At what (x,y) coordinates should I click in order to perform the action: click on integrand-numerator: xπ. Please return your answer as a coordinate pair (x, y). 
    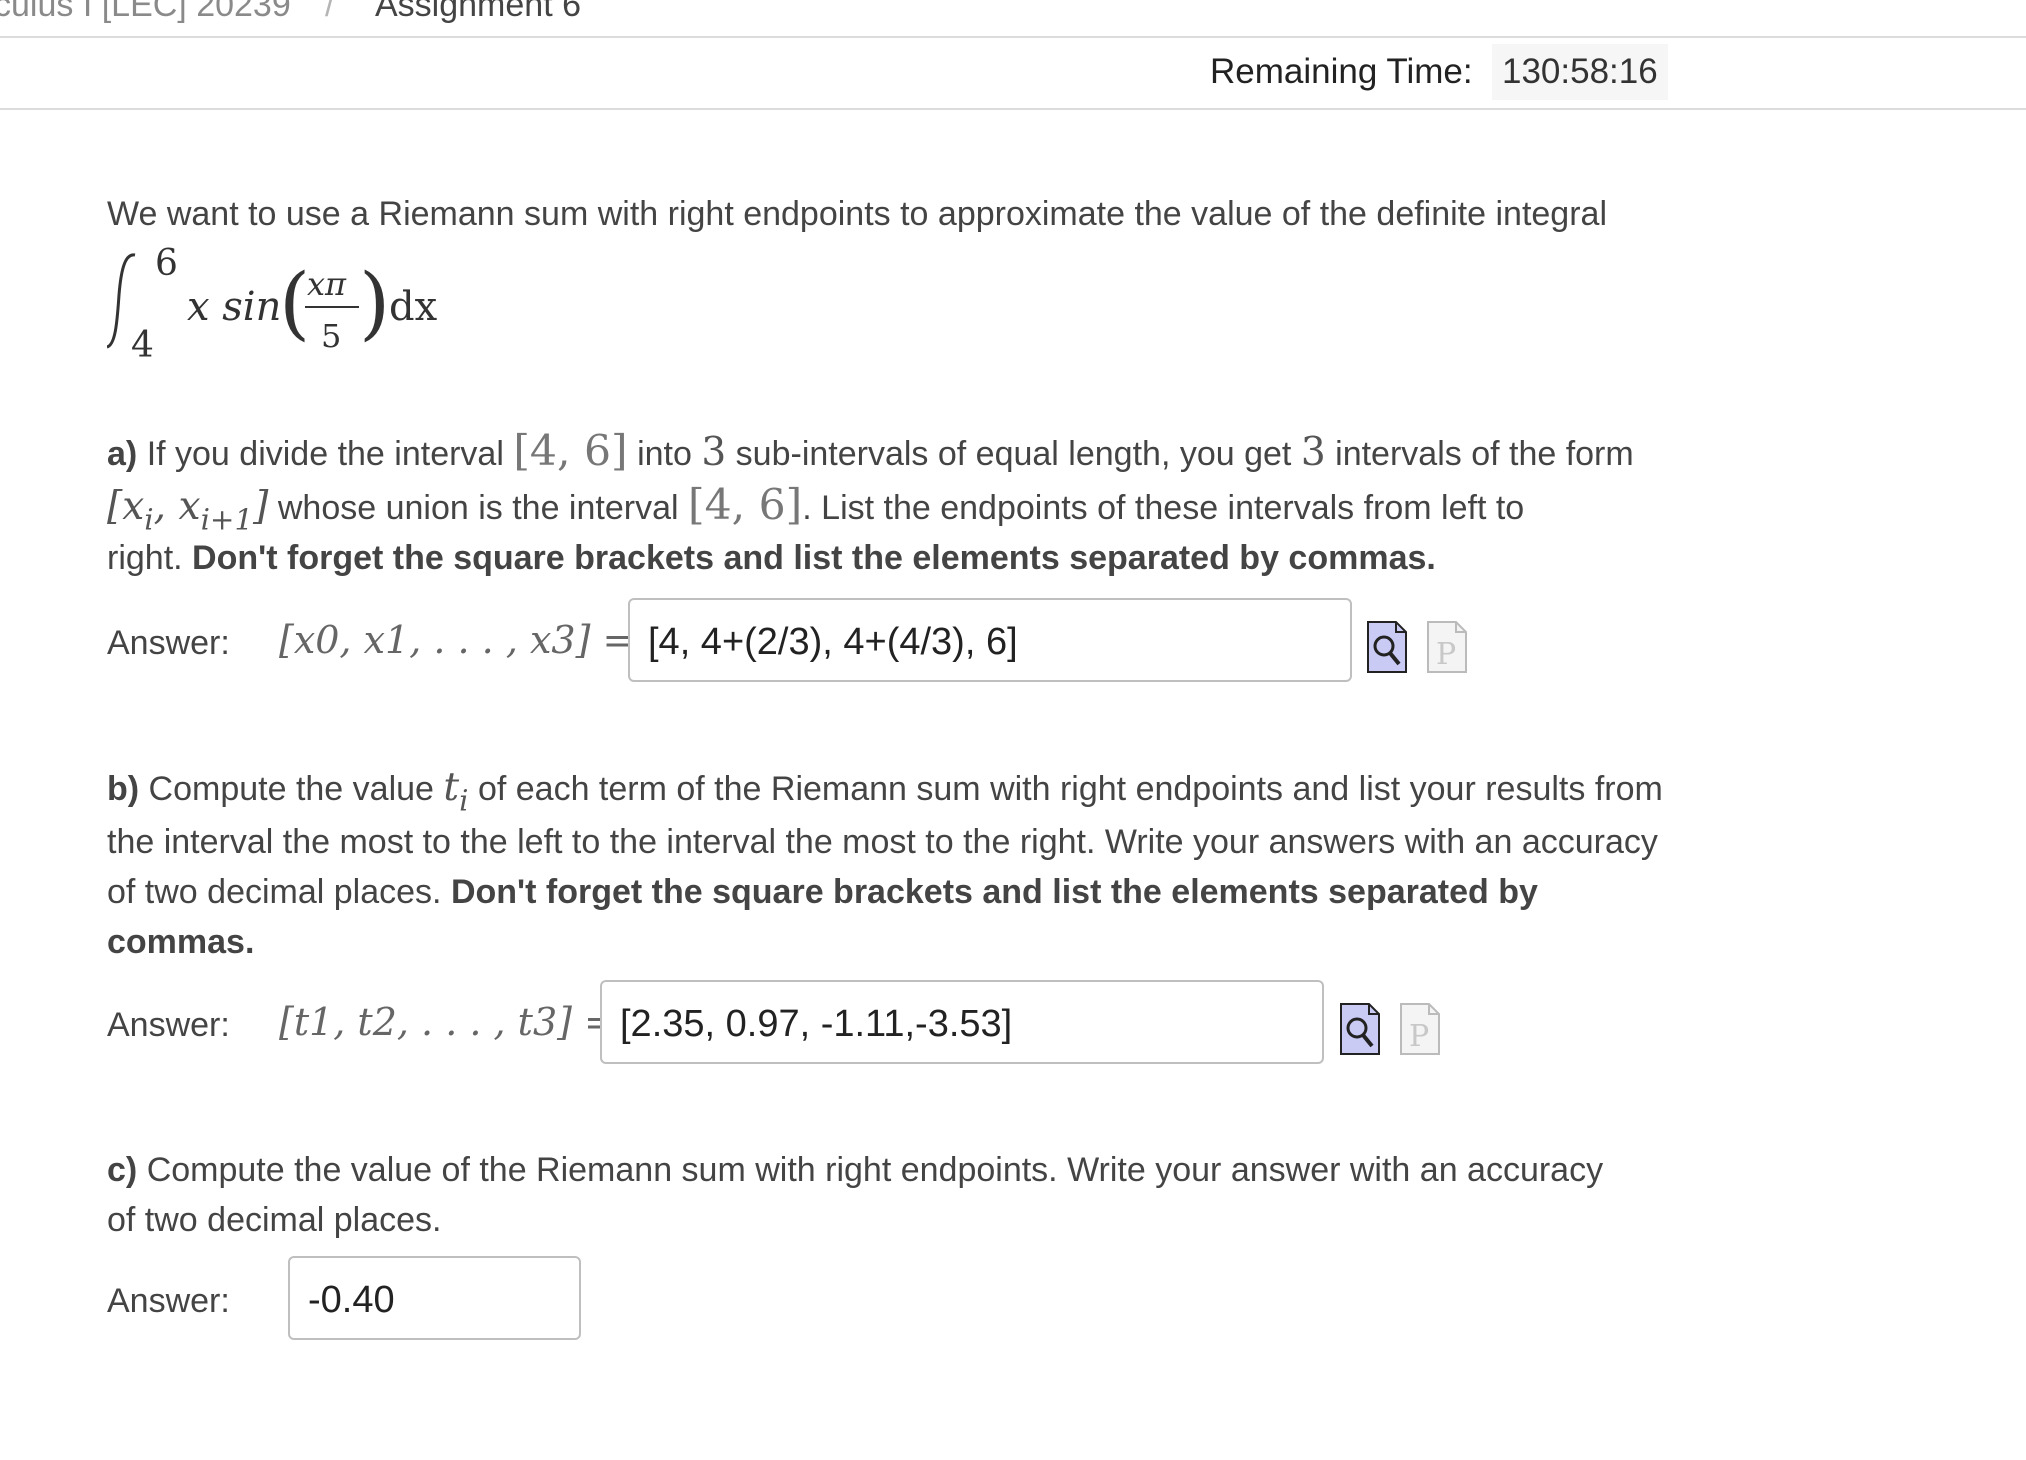
    Looking at the image, I should click on (327, 284).